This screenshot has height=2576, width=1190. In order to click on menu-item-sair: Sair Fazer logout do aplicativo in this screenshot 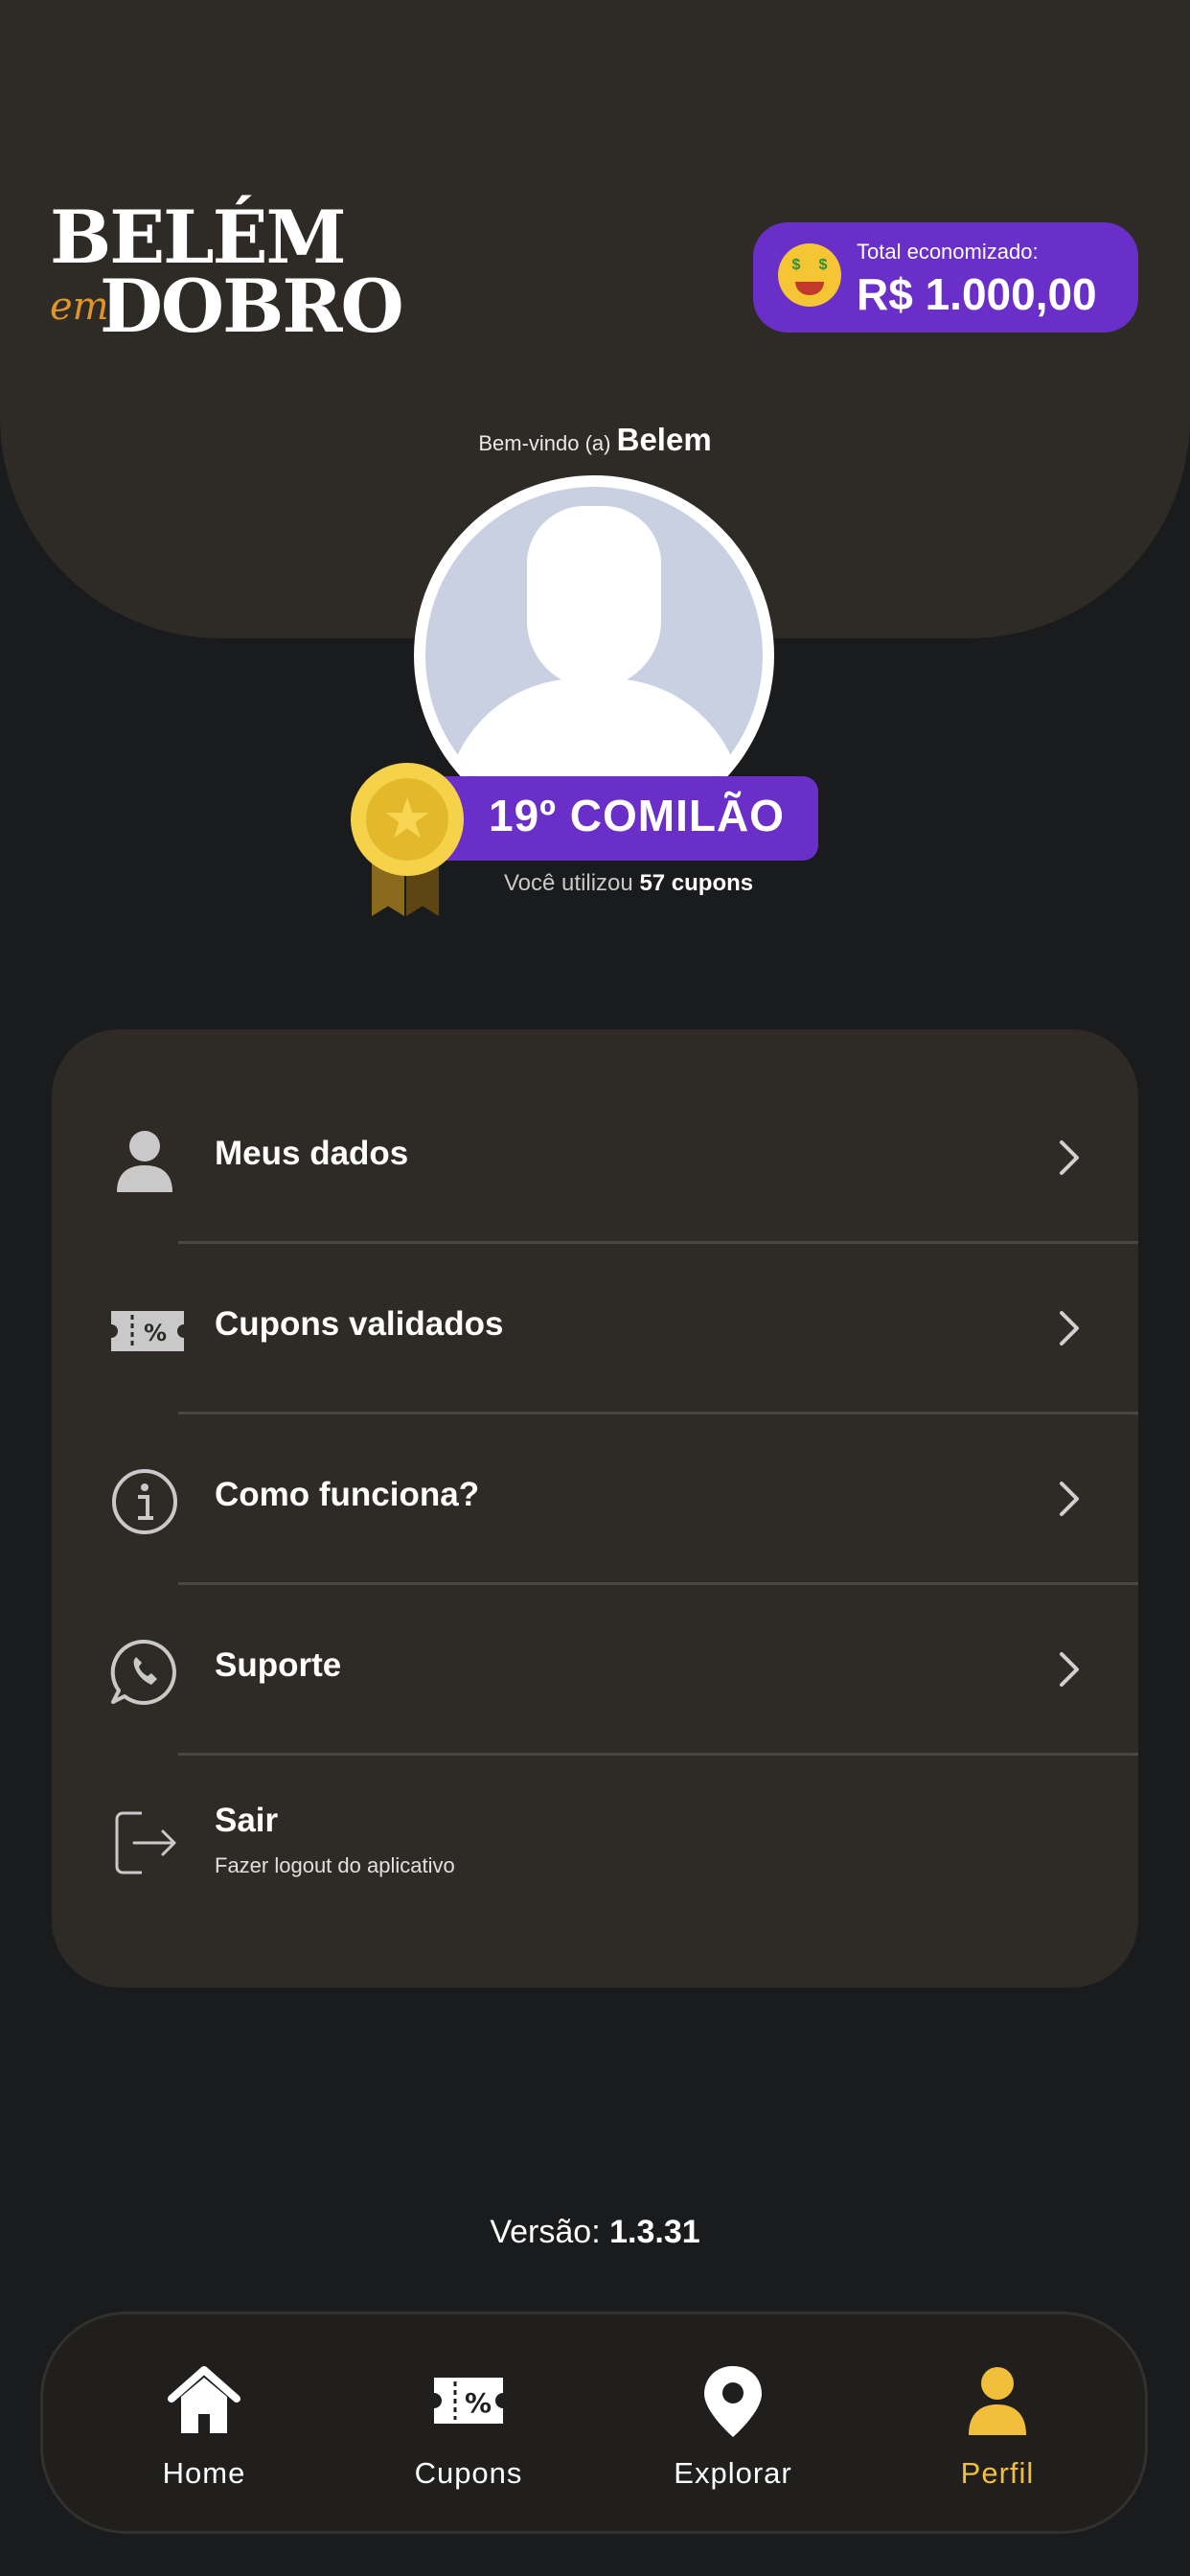, I will do `click(595, 1841)`.